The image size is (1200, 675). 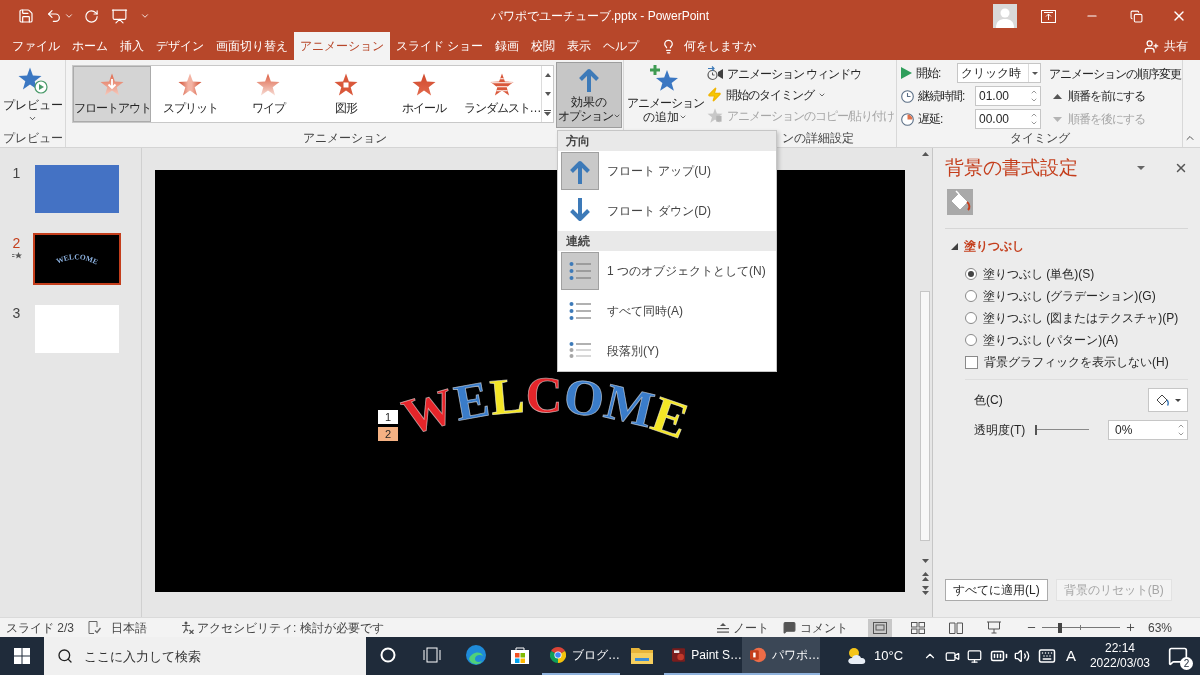 What do you see at coordinates (742, 627) in the screenshot?
I see `notes-button: ノート` at bounding box center [742, 627].